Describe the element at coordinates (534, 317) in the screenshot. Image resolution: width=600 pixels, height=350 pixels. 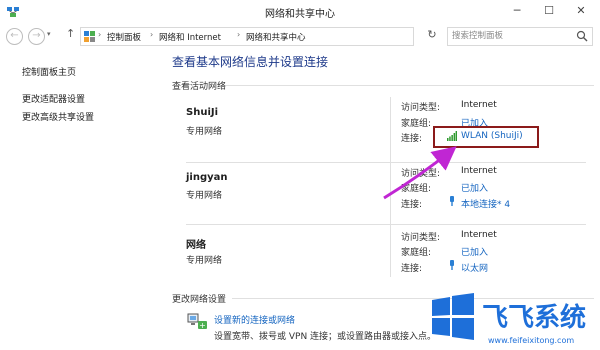
I see `brand-name: 飞飞系统` at that location.